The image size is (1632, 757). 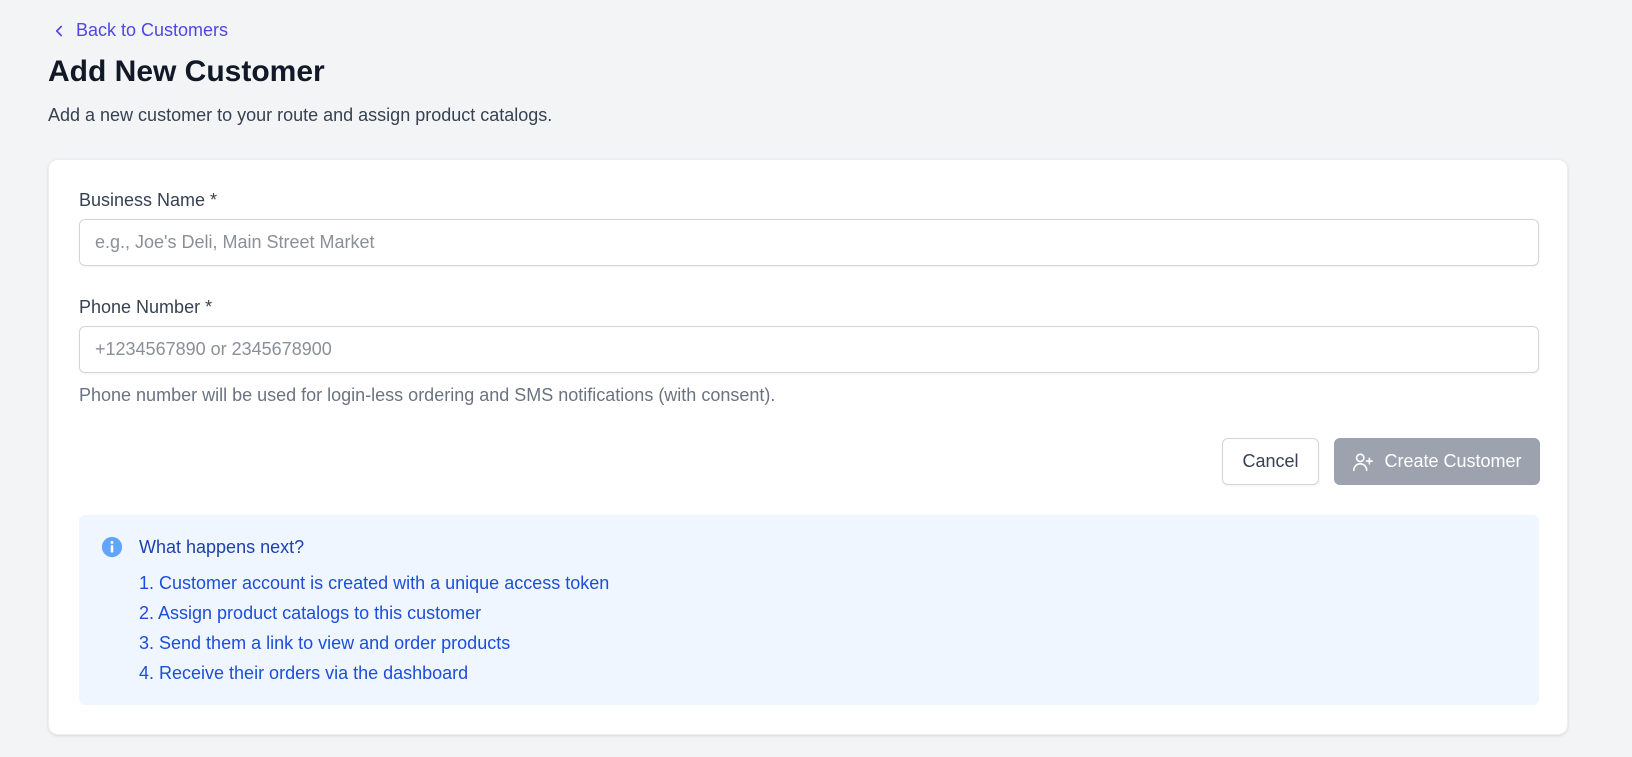 I want to click on cancel-button: Cancel, so click(x=1270, y=461).